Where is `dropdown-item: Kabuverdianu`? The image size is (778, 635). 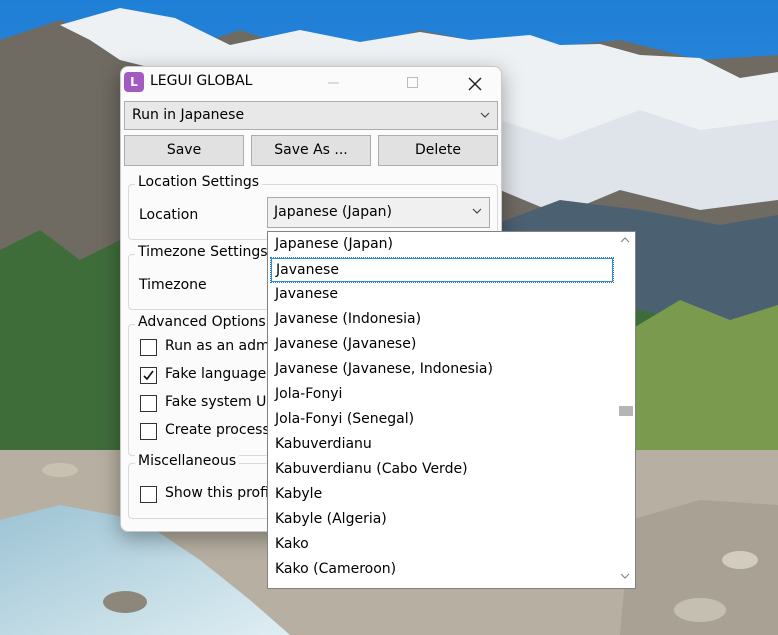 dropdown-item: Kabuverdianu is located at coordinates (442, 445).